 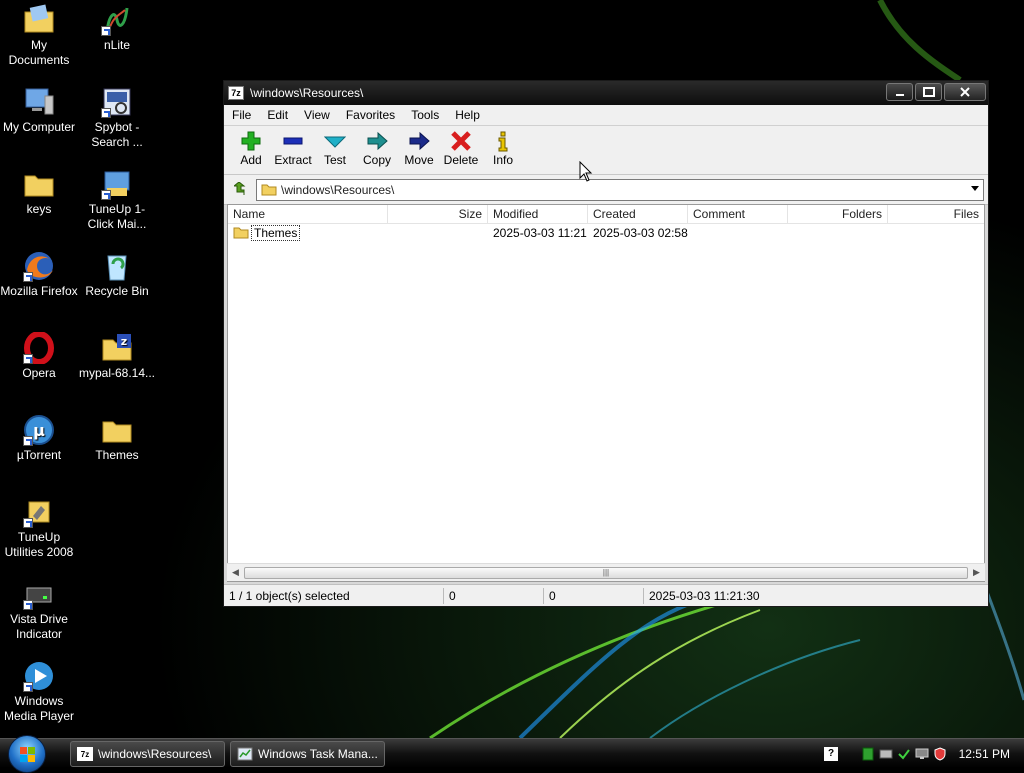 I want to click on desktop-icon-utorrent: µ µTorrent, so click(x=39, y=438).